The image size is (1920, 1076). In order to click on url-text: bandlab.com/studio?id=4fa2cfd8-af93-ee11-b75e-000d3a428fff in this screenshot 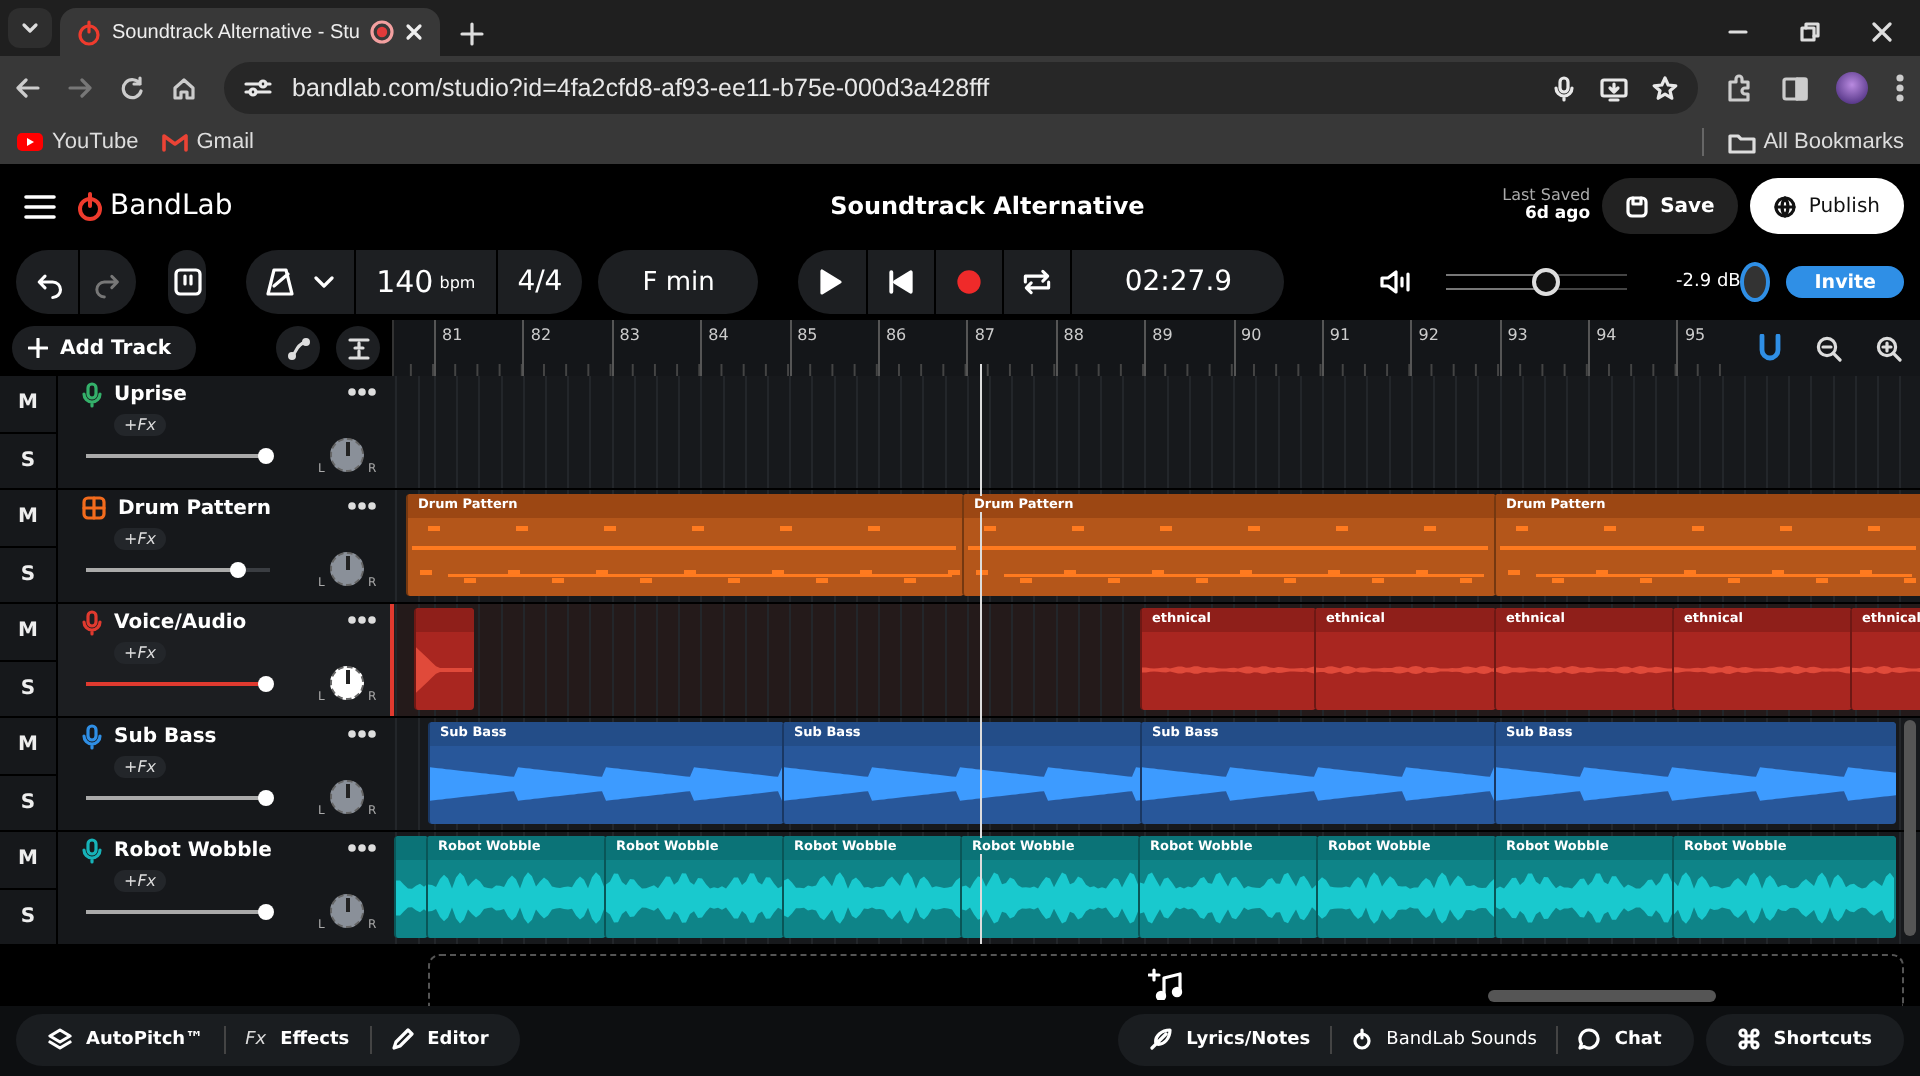, I will do `click(642, 88)`.